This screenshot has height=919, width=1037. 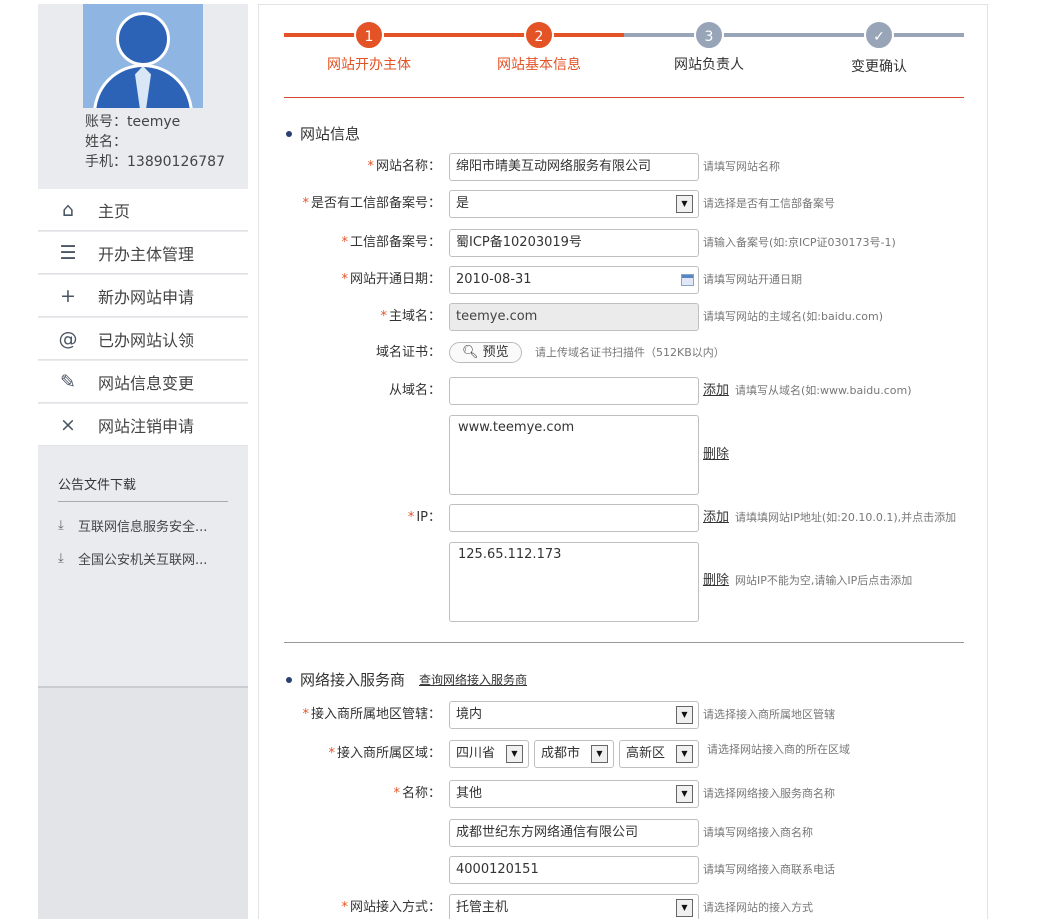 What do you see at coordinates (574, 833) in the screenshot?
I see `isp-company-input: 成都世纪东方网络通信有限公司` at bounding box center [574, 833].